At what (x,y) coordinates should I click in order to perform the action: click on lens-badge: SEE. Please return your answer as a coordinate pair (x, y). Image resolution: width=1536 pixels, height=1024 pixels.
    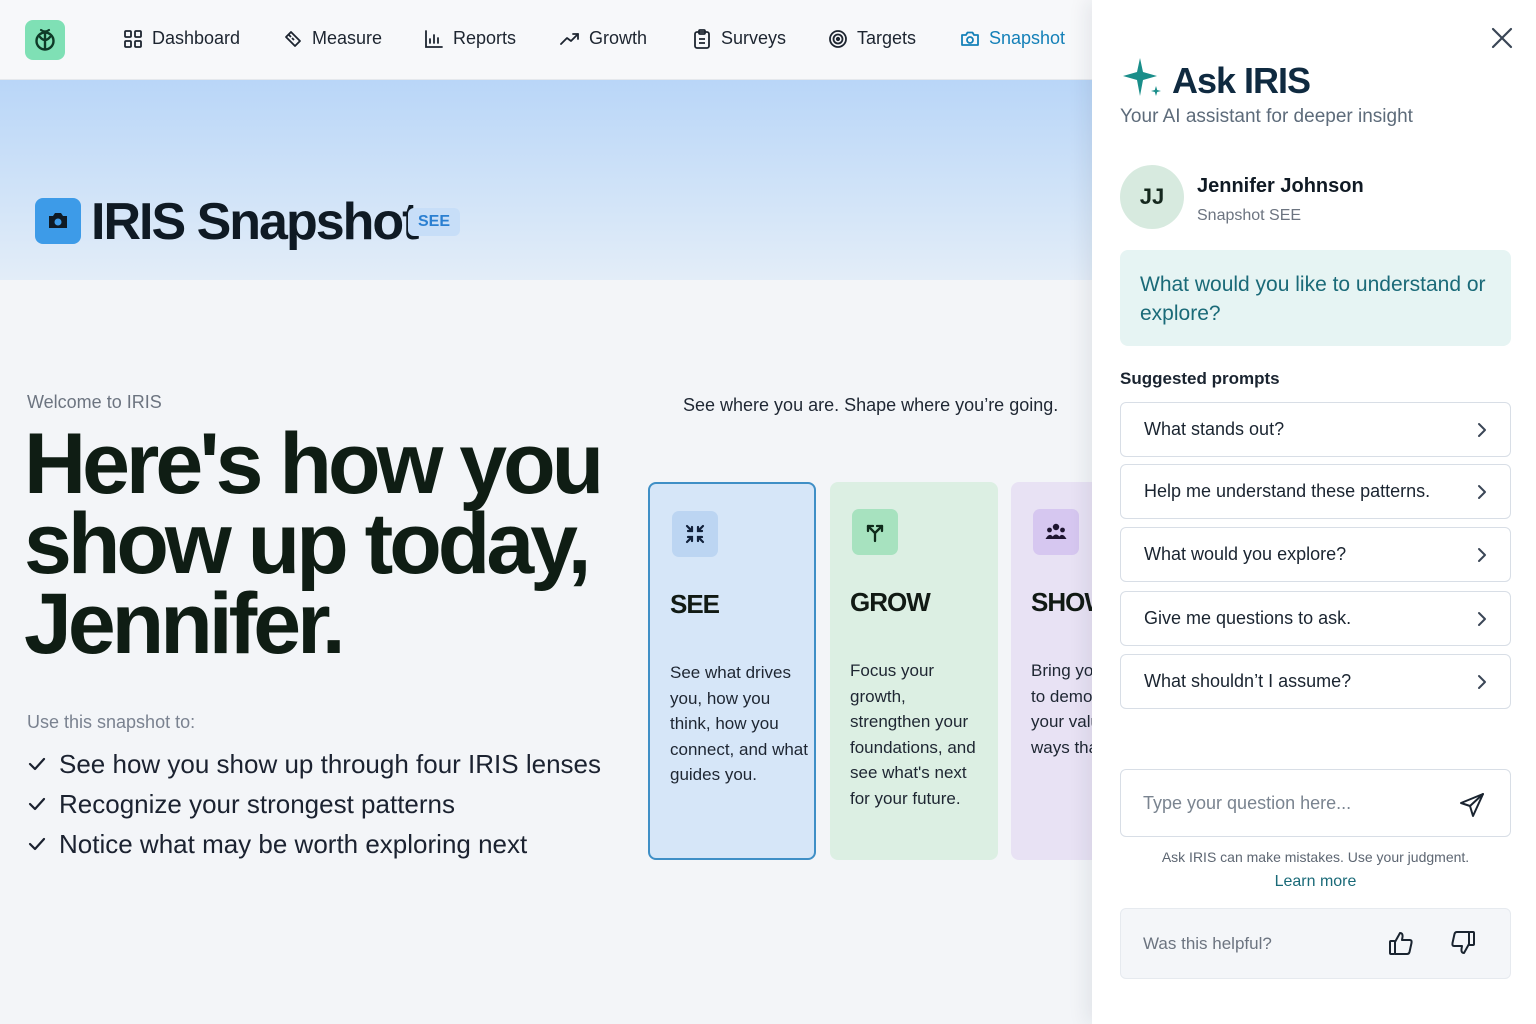
    Looking at the image, I should click on (434, 222).